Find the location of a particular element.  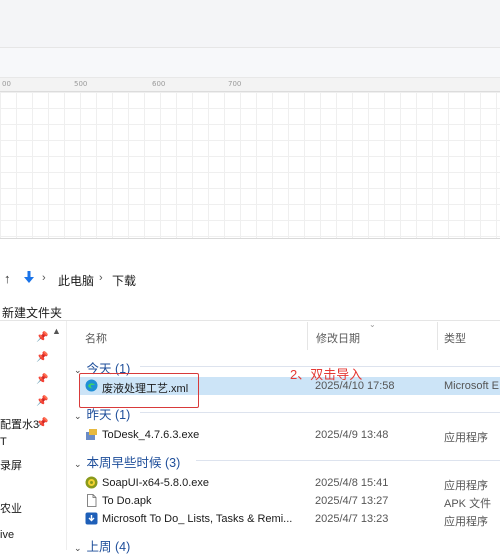

installer-icon is located at coordinates (91, 434).